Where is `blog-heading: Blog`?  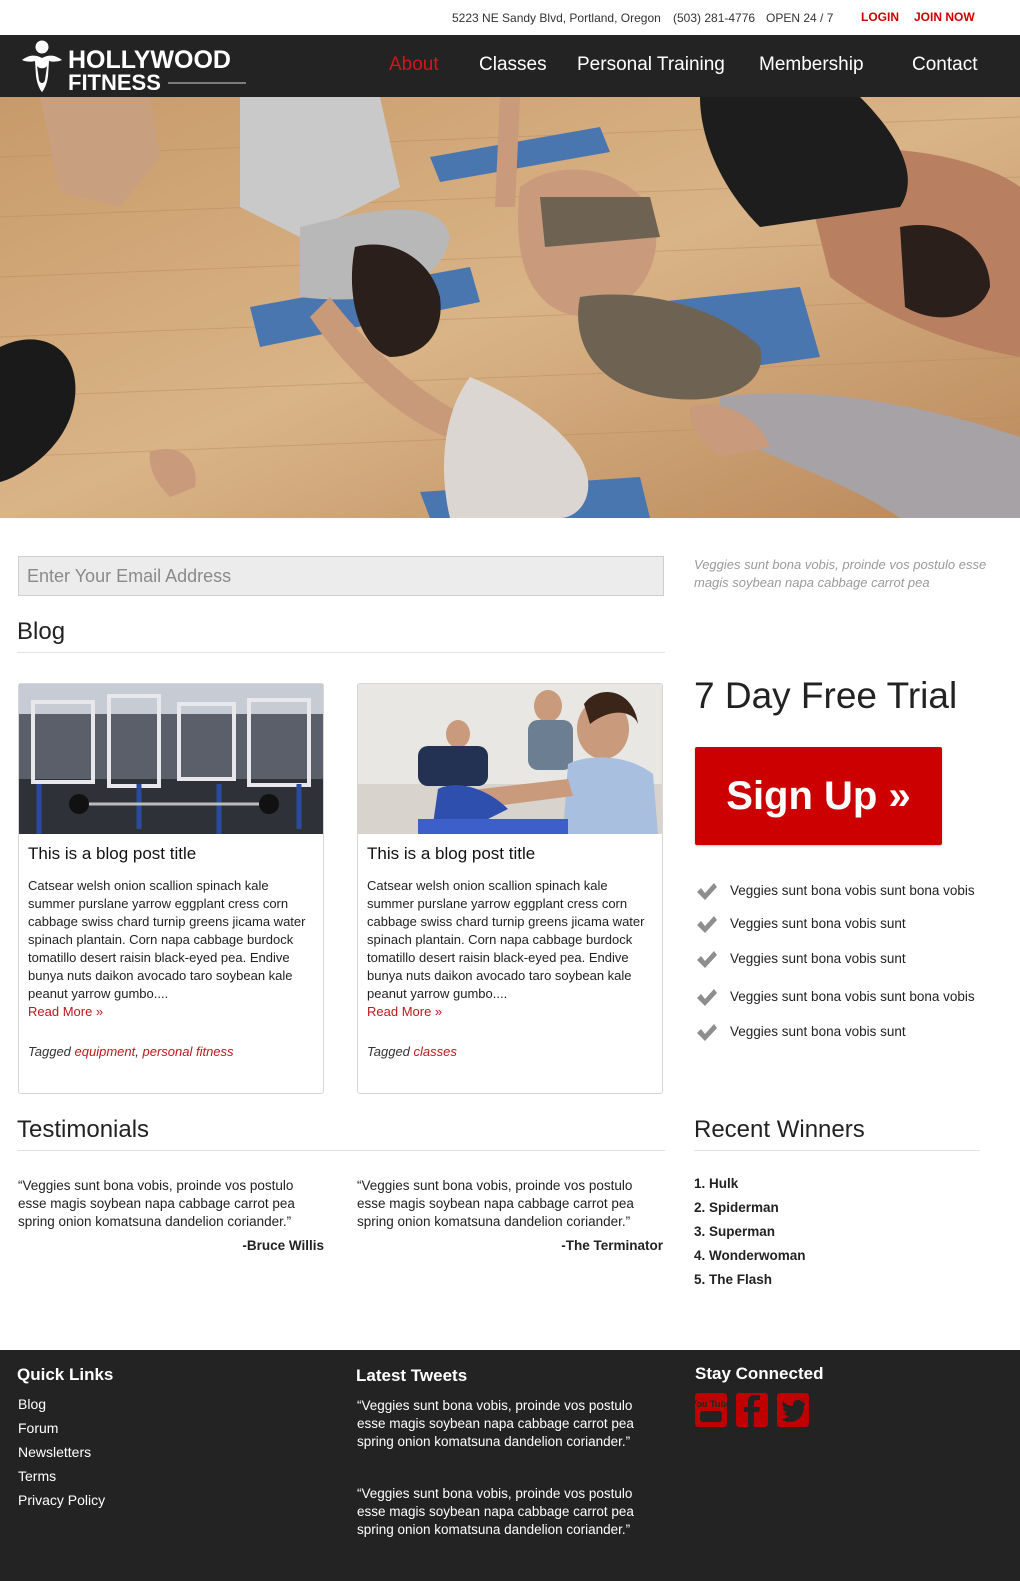 blog-heading: Blog is located at coordinates (341, 635).